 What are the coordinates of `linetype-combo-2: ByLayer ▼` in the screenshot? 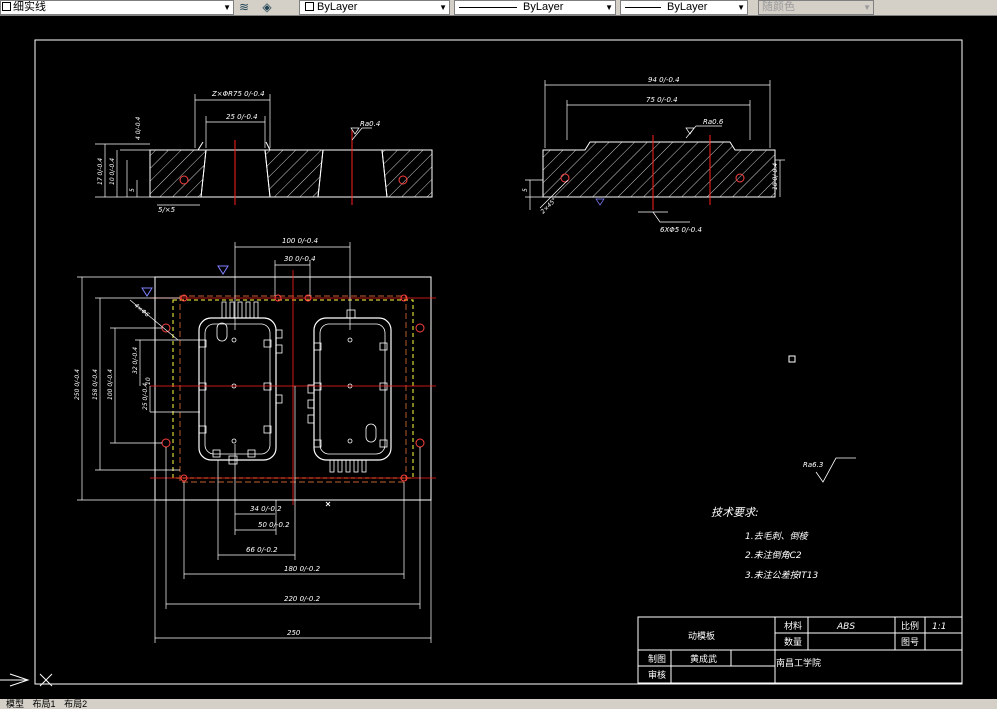 It's located at (535, 7).